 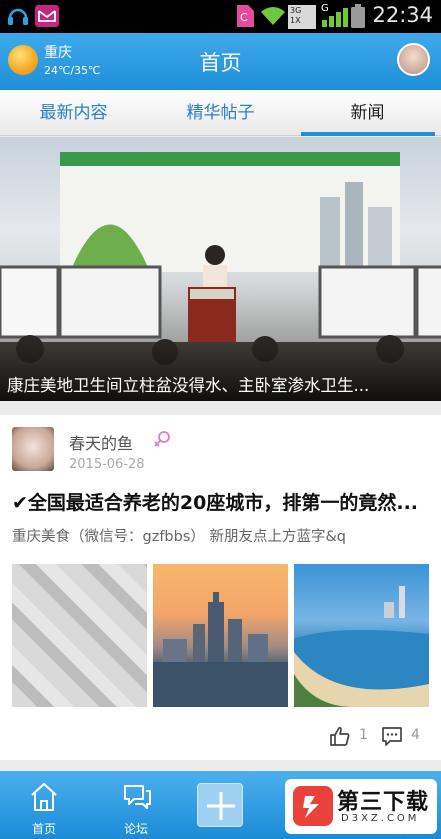 I want to click on tab-featured: 精华帖子, so click(x=220, y=113).